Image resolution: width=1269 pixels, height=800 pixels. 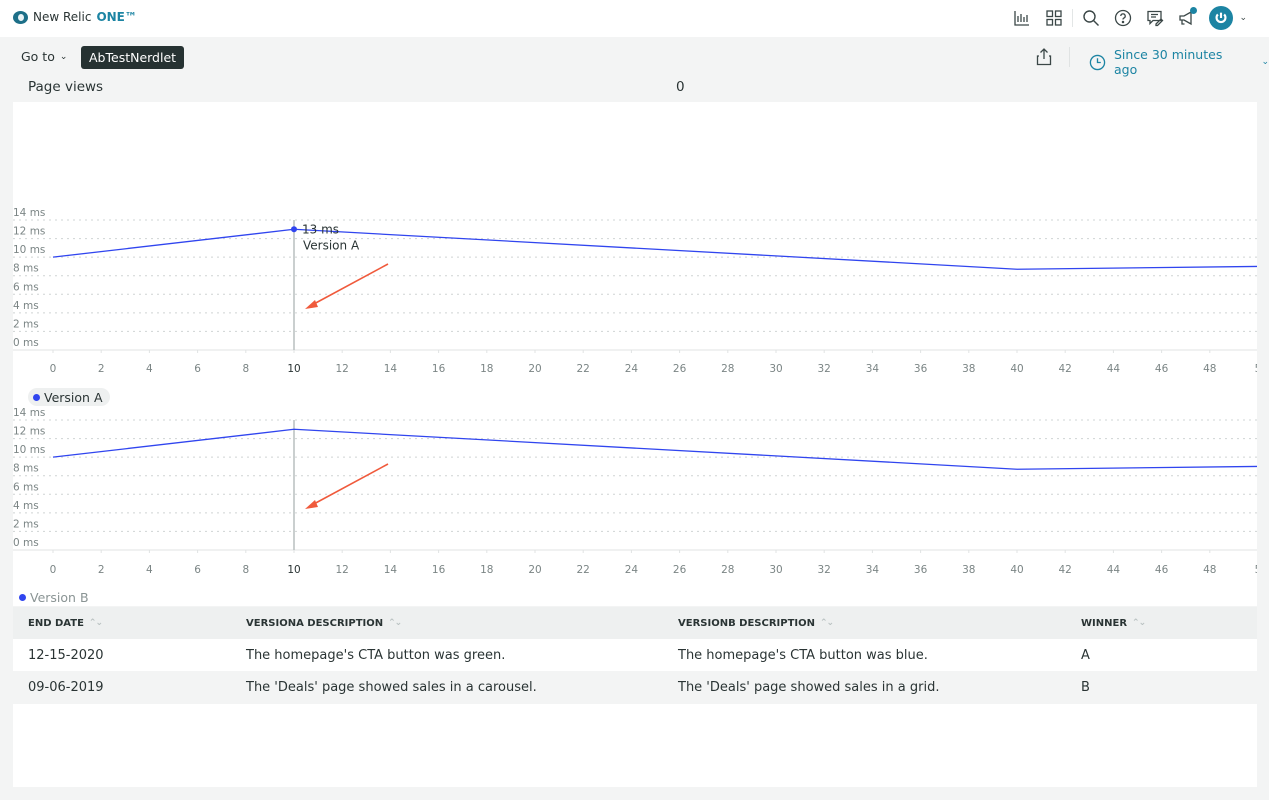 I want to click on x-tick-label: 18, so click(x=486, y=570).